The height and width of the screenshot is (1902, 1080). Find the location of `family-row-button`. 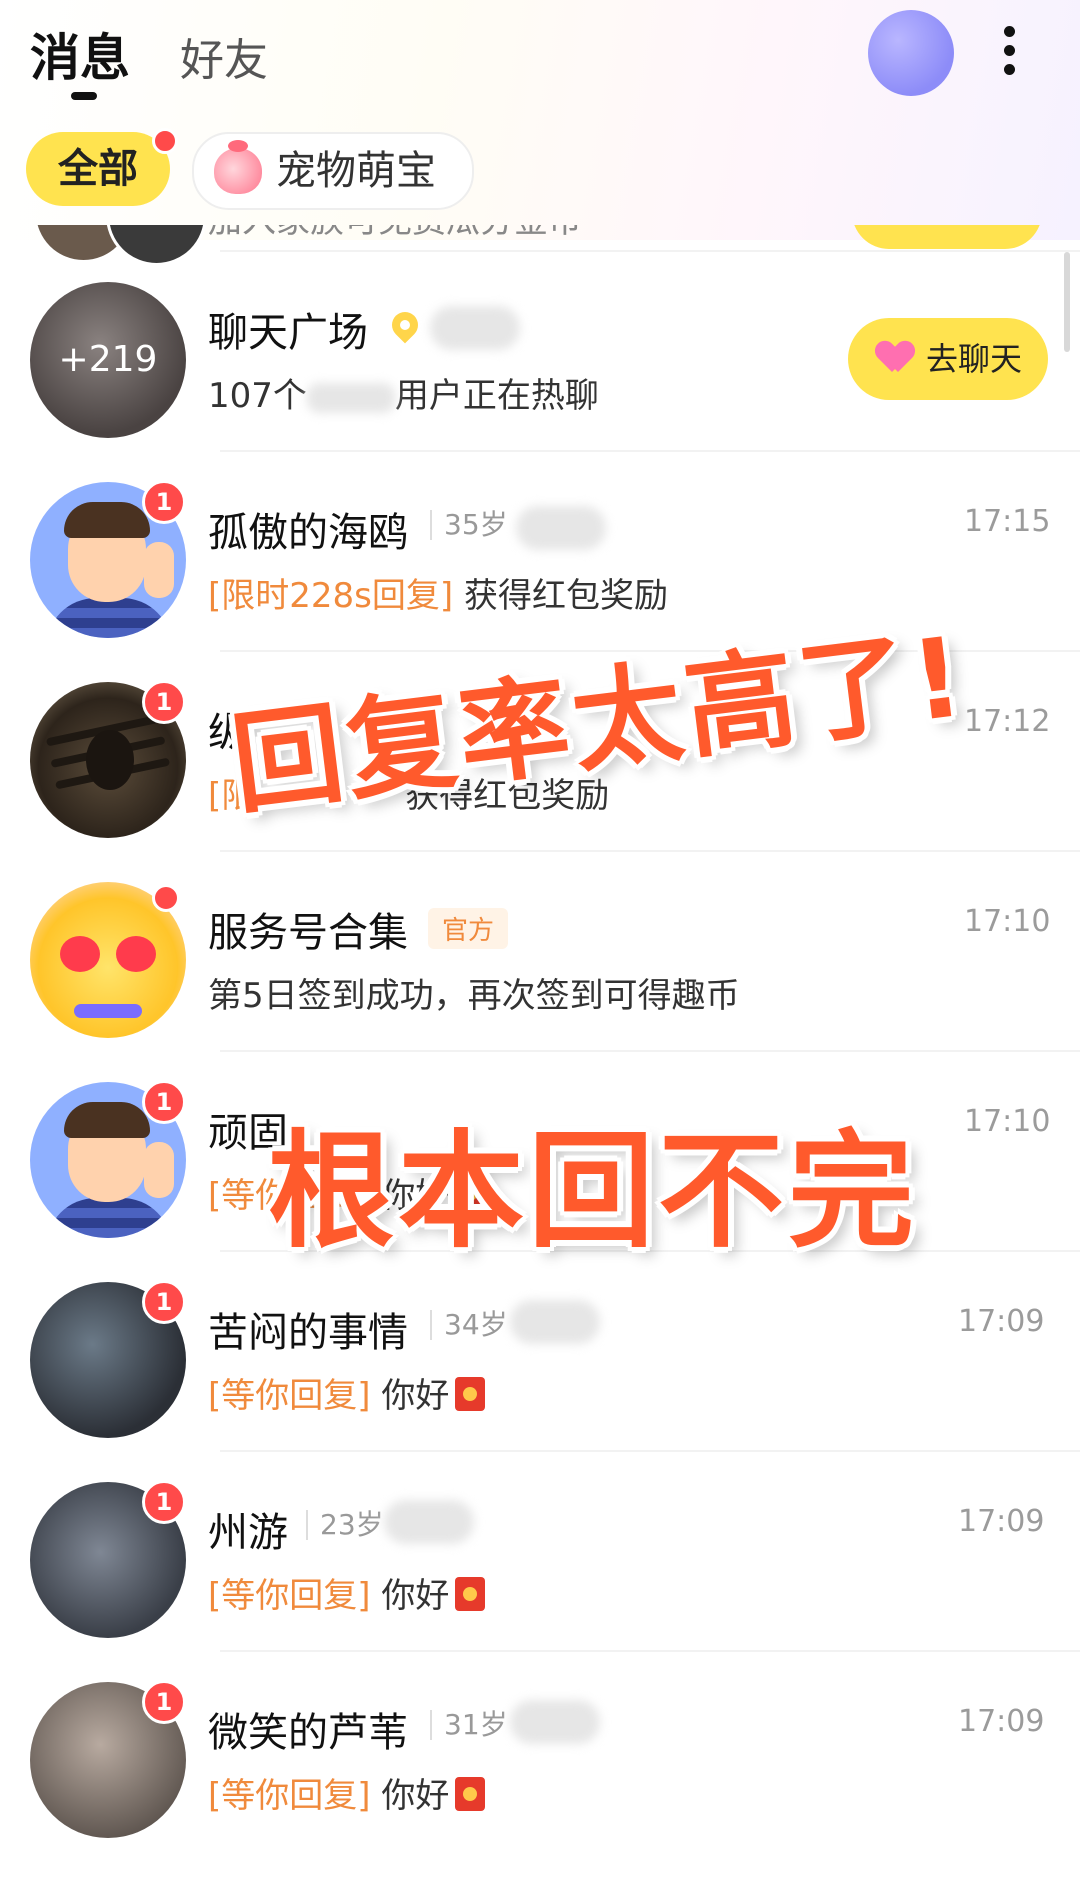

family-row-button is located at coordinates (947, 237).